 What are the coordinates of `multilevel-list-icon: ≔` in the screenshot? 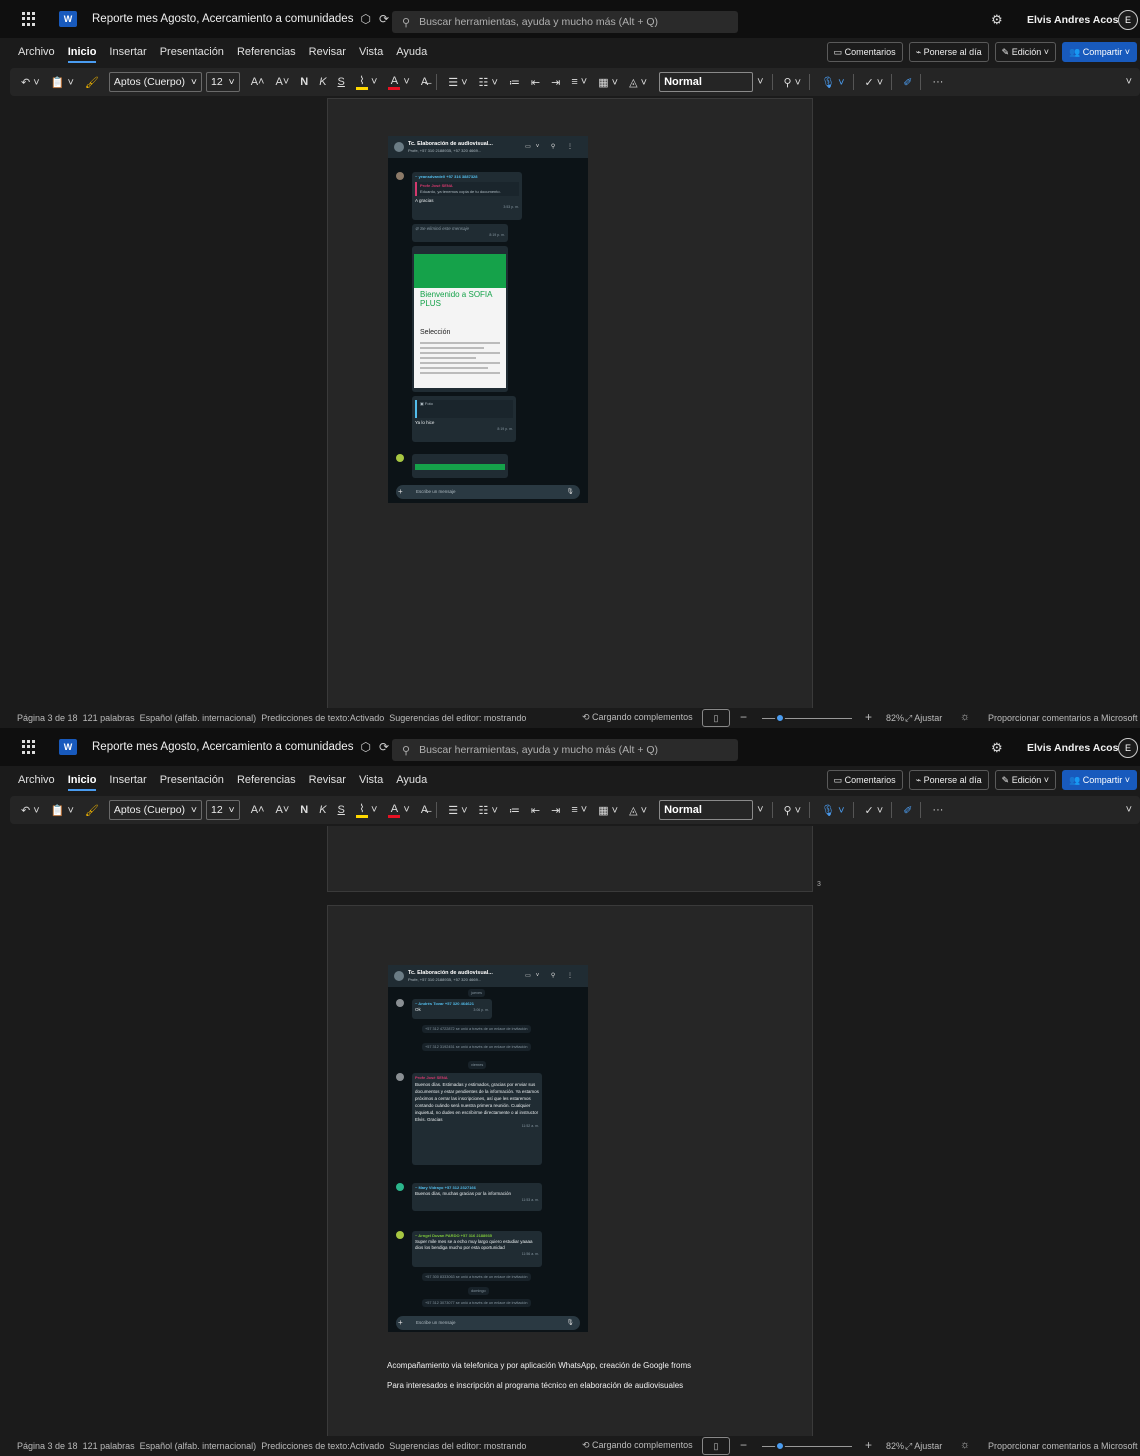 It's located at (514, 82).